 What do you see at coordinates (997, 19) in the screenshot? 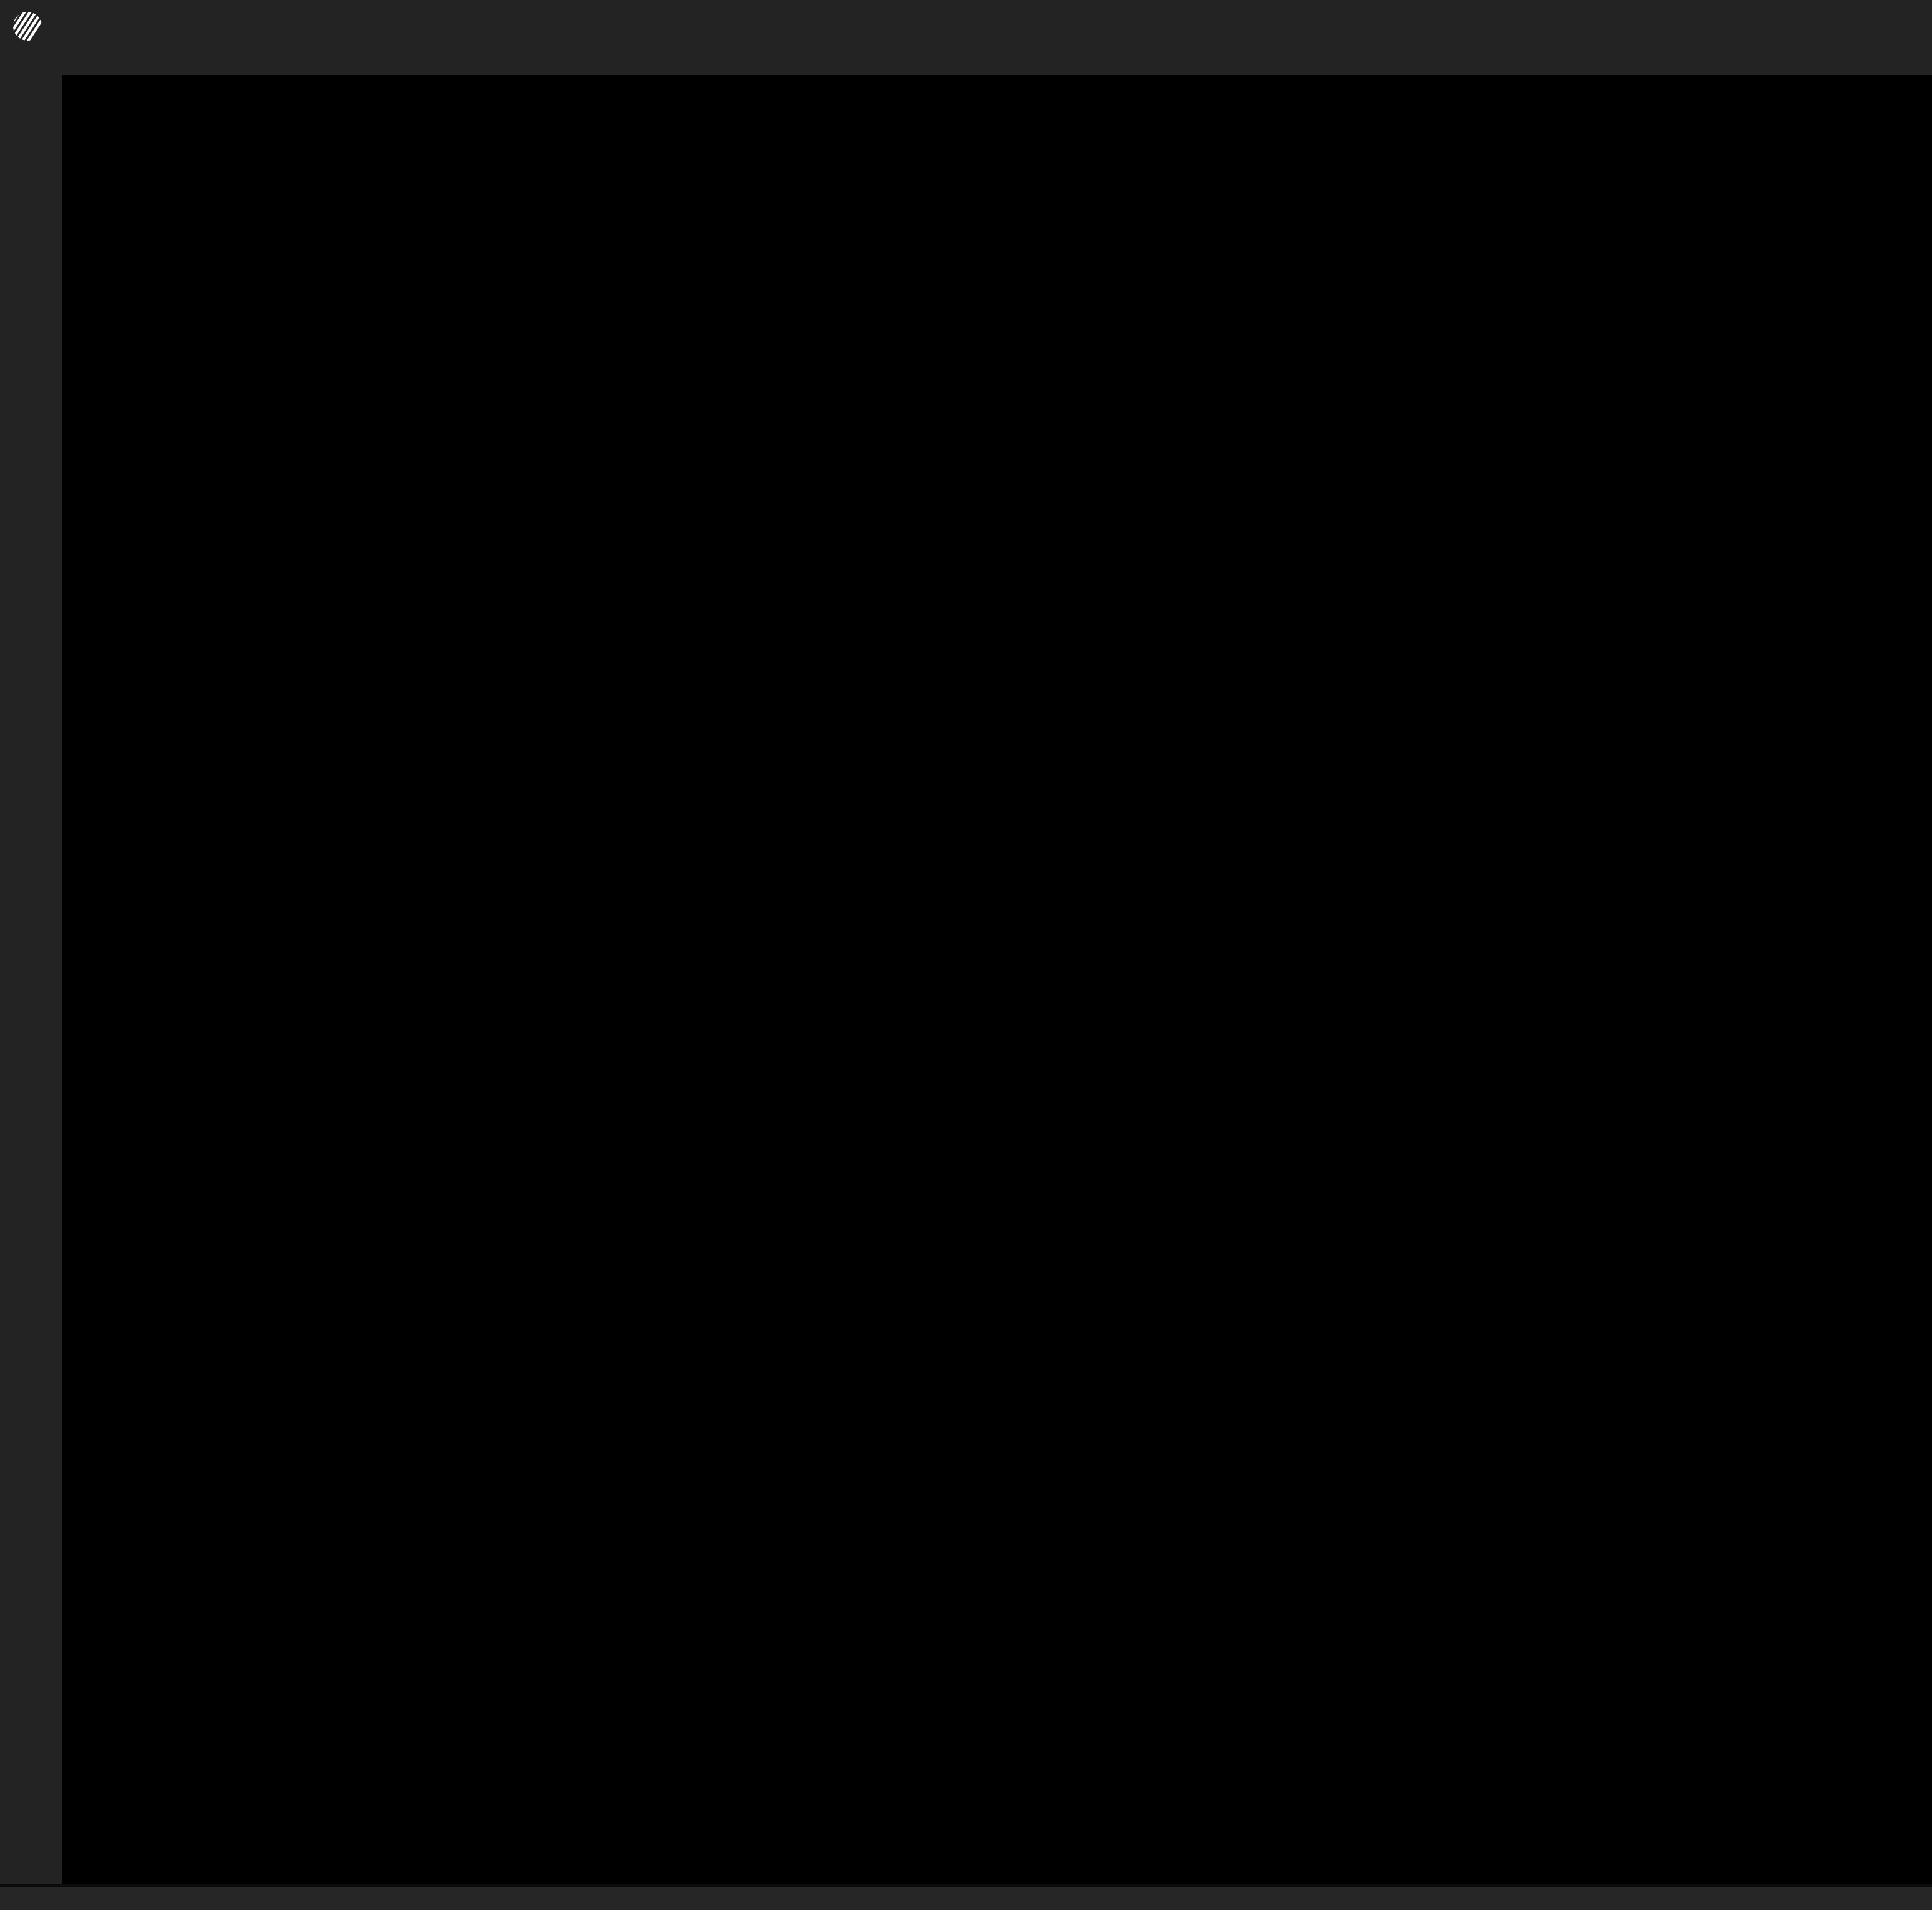
I see `colorbar` at bounding box center [997, 19].